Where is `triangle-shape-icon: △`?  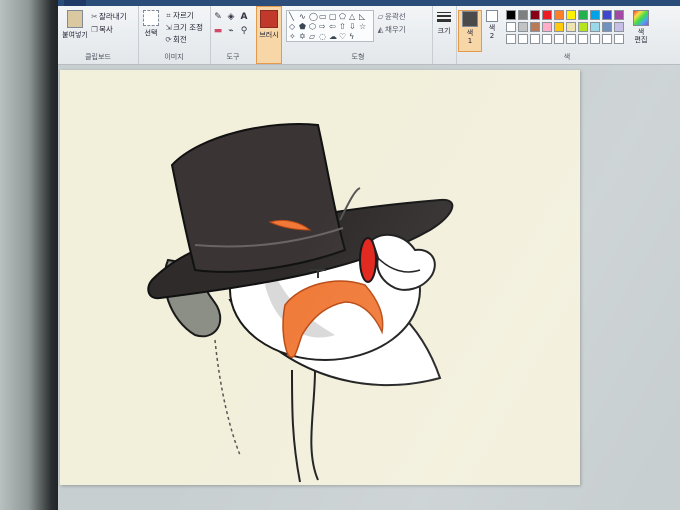 triangle-shape-icon: △ is located at coordinates (352, 17).